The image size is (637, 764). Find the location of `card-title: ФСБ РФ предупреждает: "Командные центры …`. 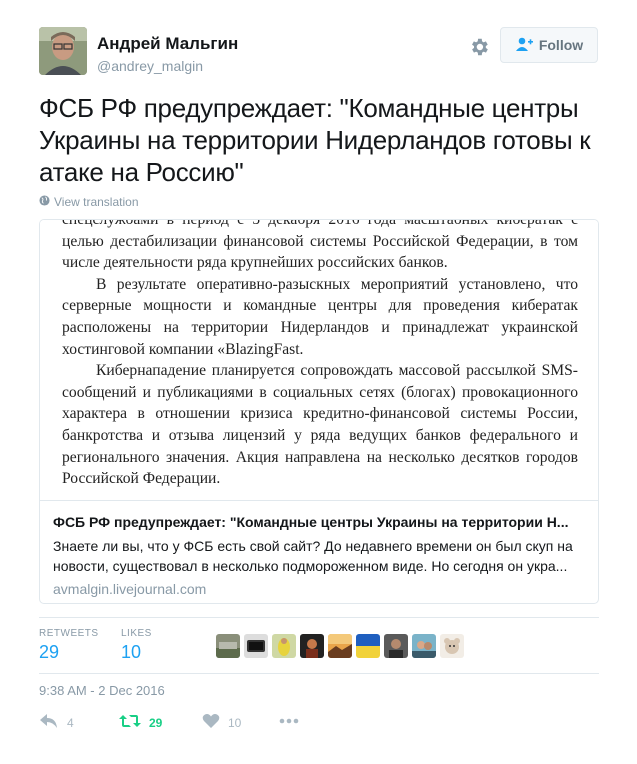

card-title: ФСБ РФ предупреждает: "Командные центры … is located at coordinates (320, 522).